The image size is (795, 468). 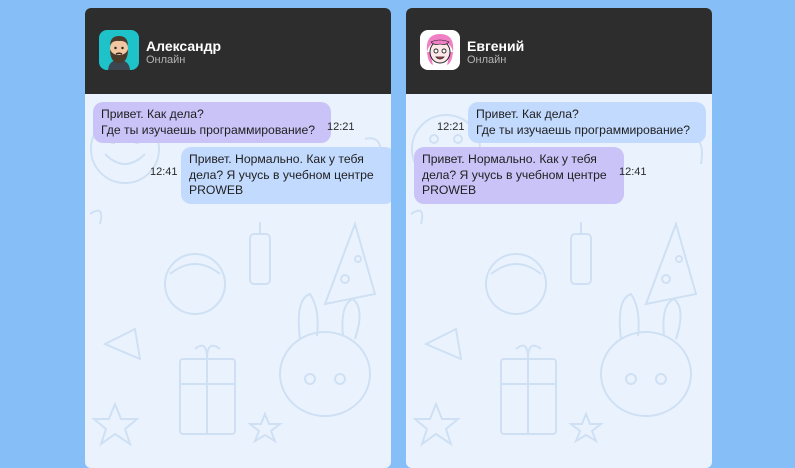 I want to click on avatar-bearded-man-icon, so click(x=119, y=50).